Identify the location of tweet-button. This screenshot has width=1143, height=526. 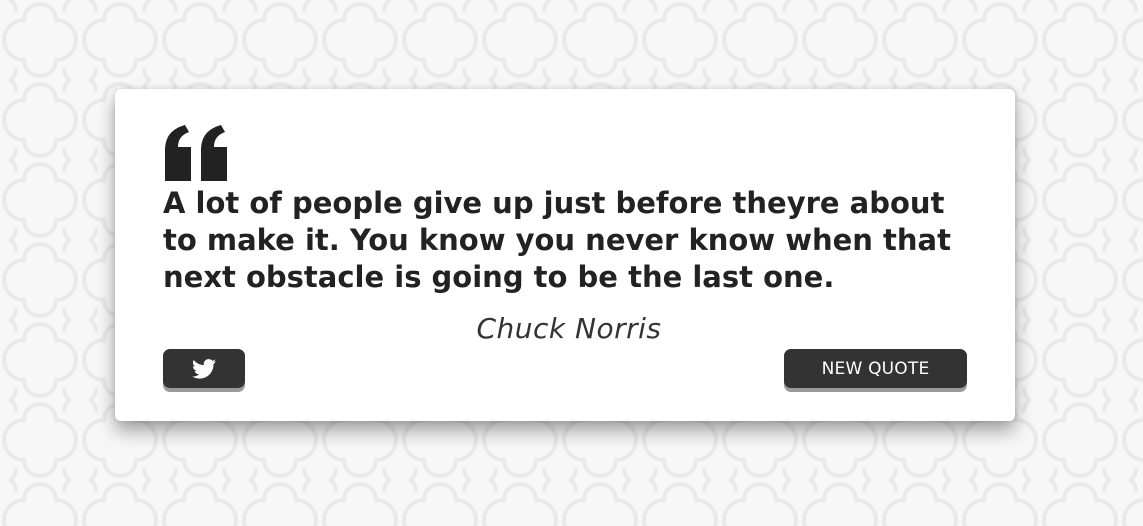
(204, 368).